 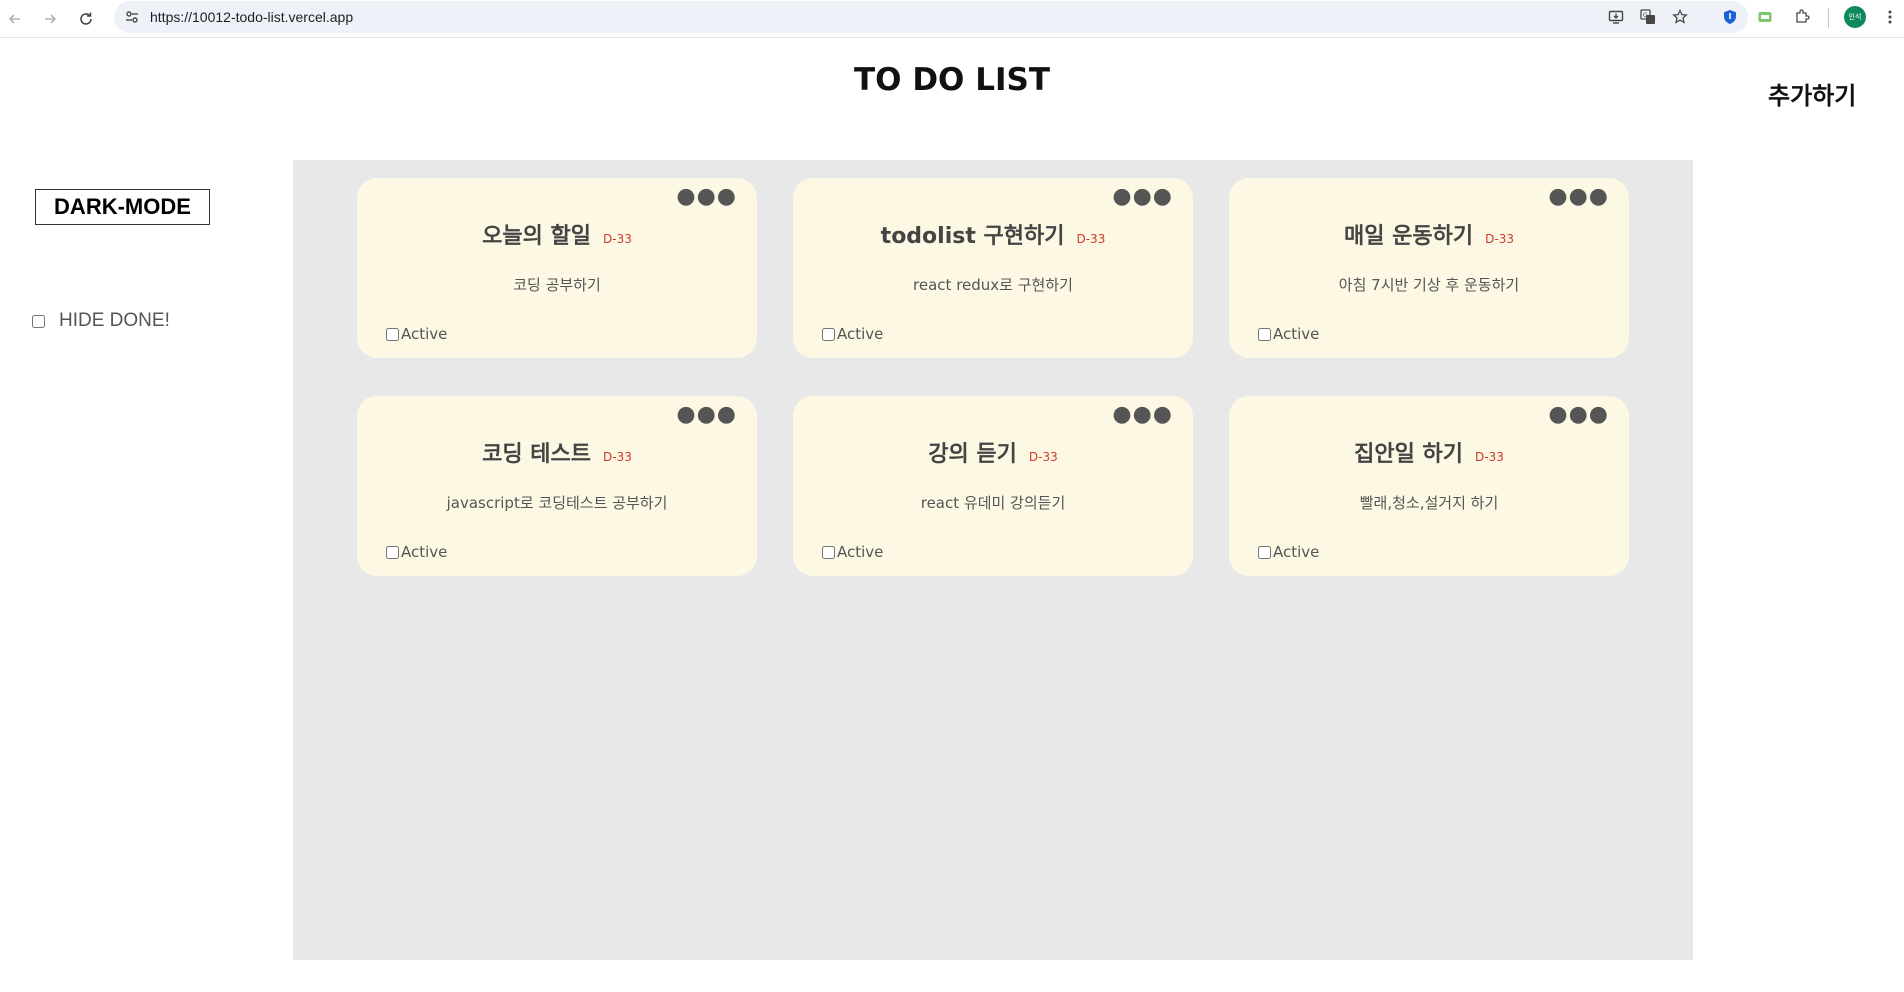 I want to click on todo-title-row: 오늘의 할일 D-33, so click(x=557, y=234).